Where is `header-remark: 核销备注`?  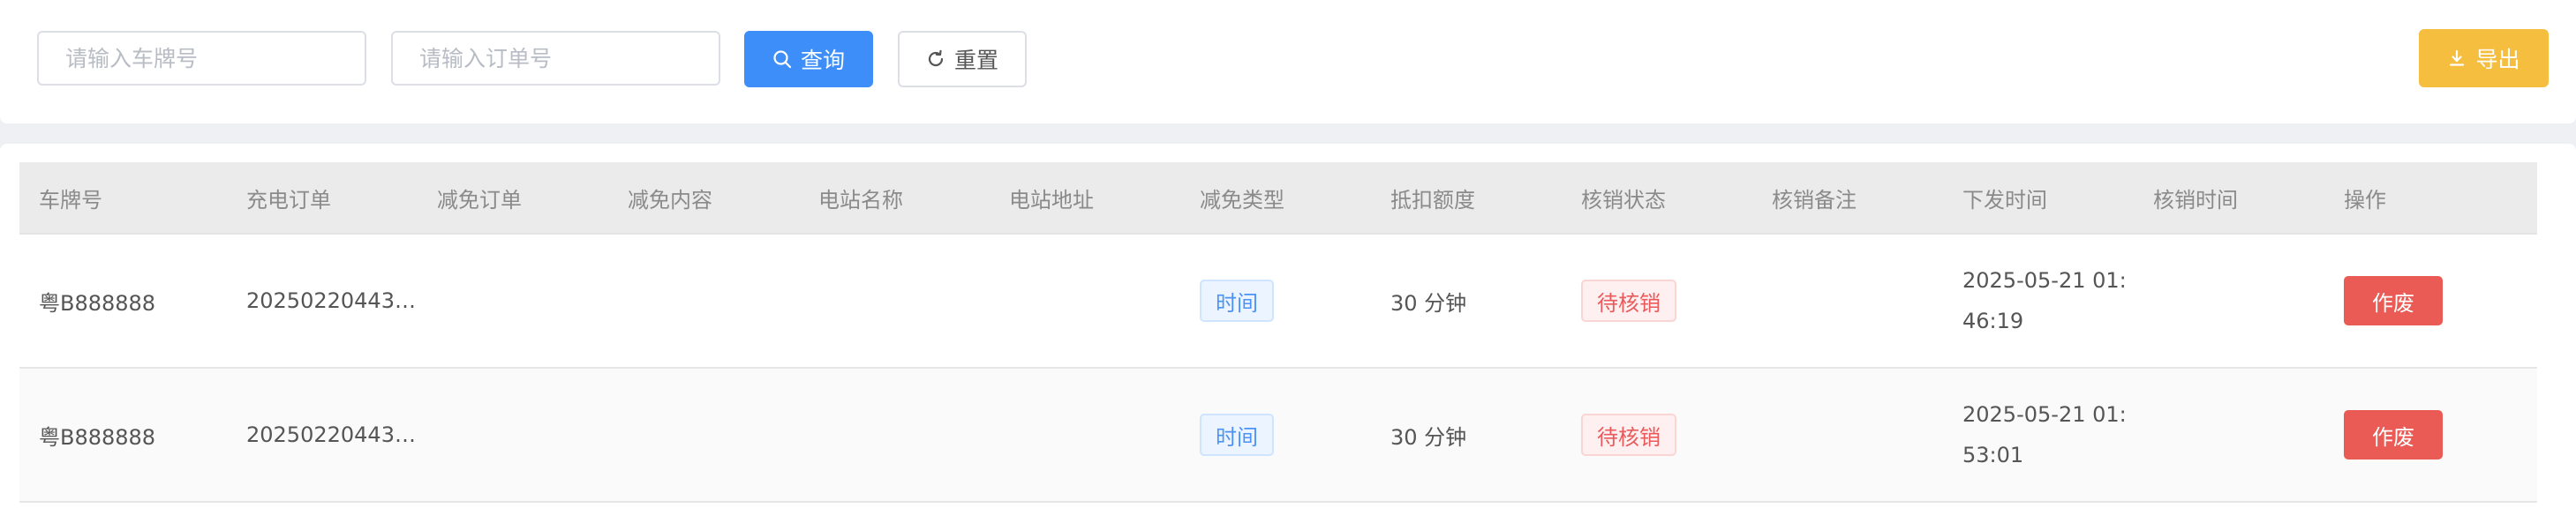 header-remark: 核销备注 is located at coordinates (1815, 200).